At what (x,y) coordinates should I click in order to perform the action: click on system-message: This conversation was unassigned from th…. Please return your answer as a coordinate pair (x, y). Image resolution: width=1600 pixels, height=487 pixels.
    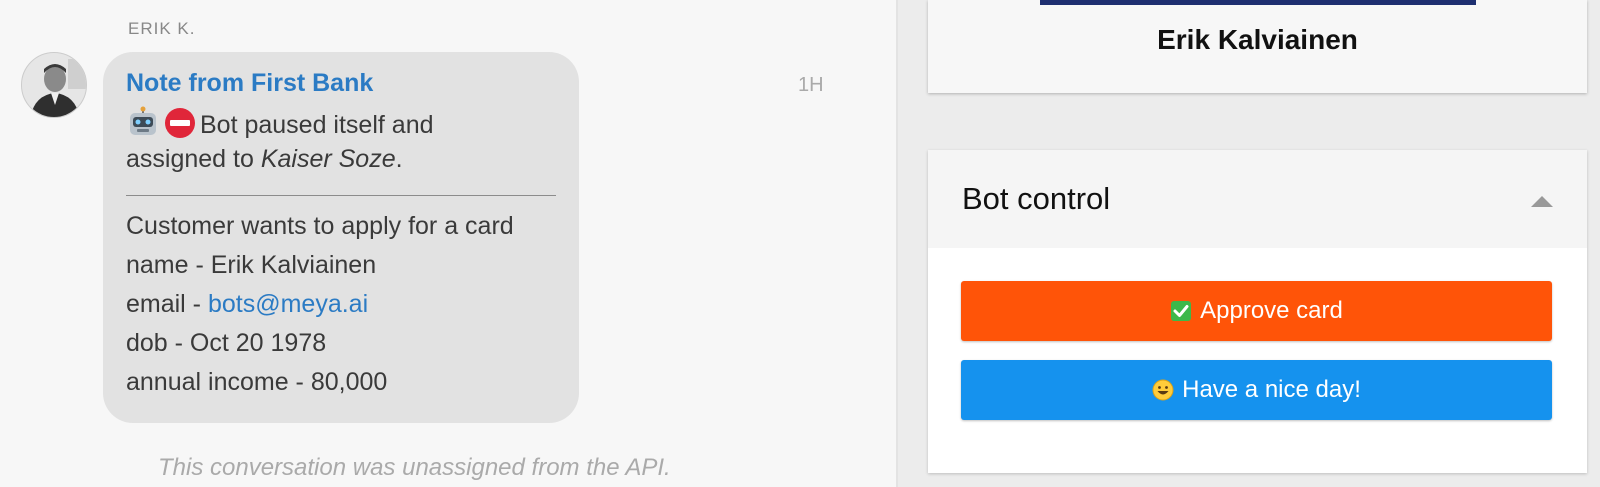
    Looking at the image, I should click on (414, 467).